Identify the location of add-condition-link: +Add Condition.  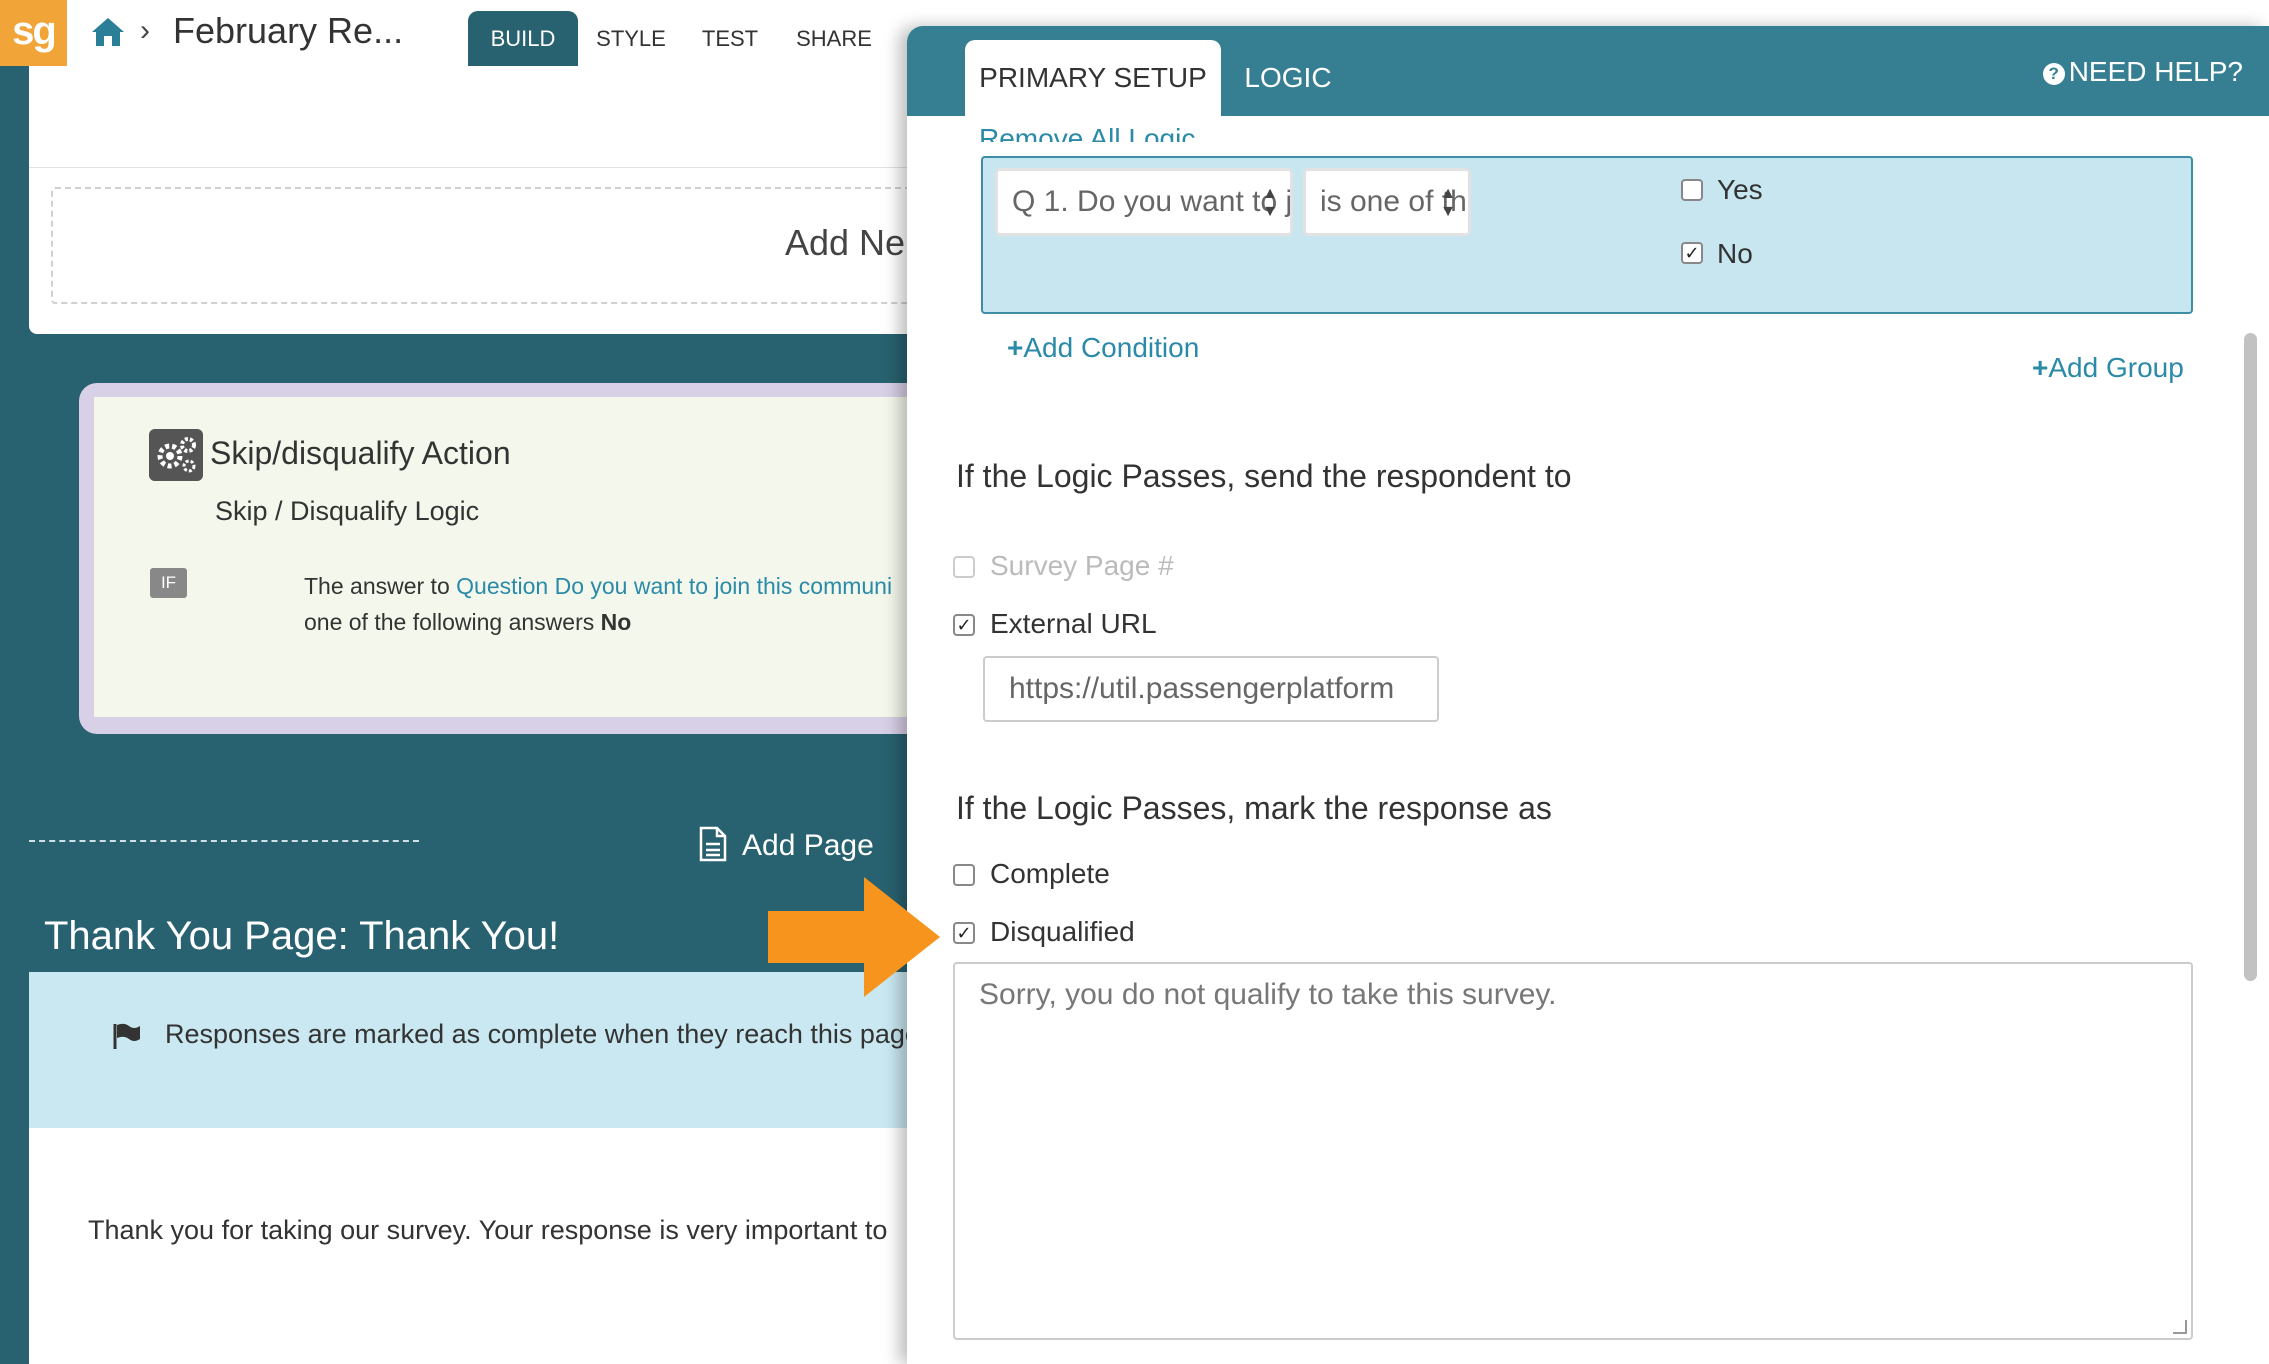
(1103, 348).